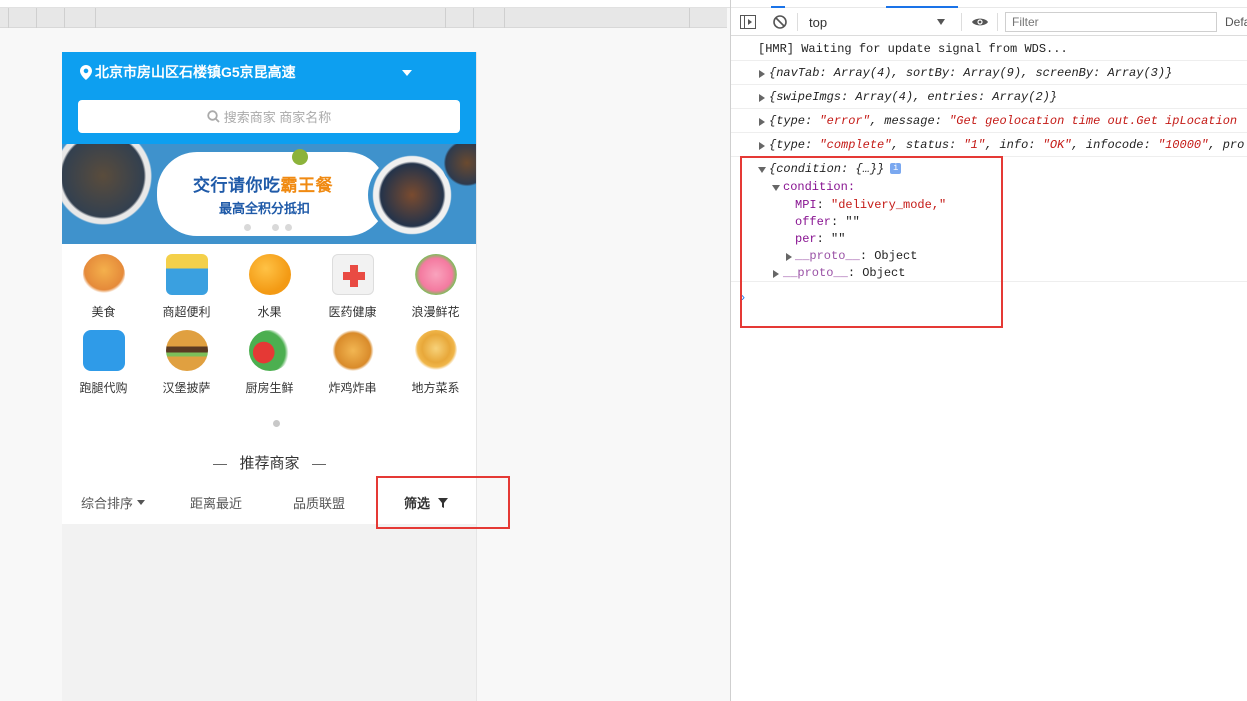  What do you see at coordinates (435, 388) in the screenshot?
I see `category-label: 地方菜系` at bounding box center [435, 388].